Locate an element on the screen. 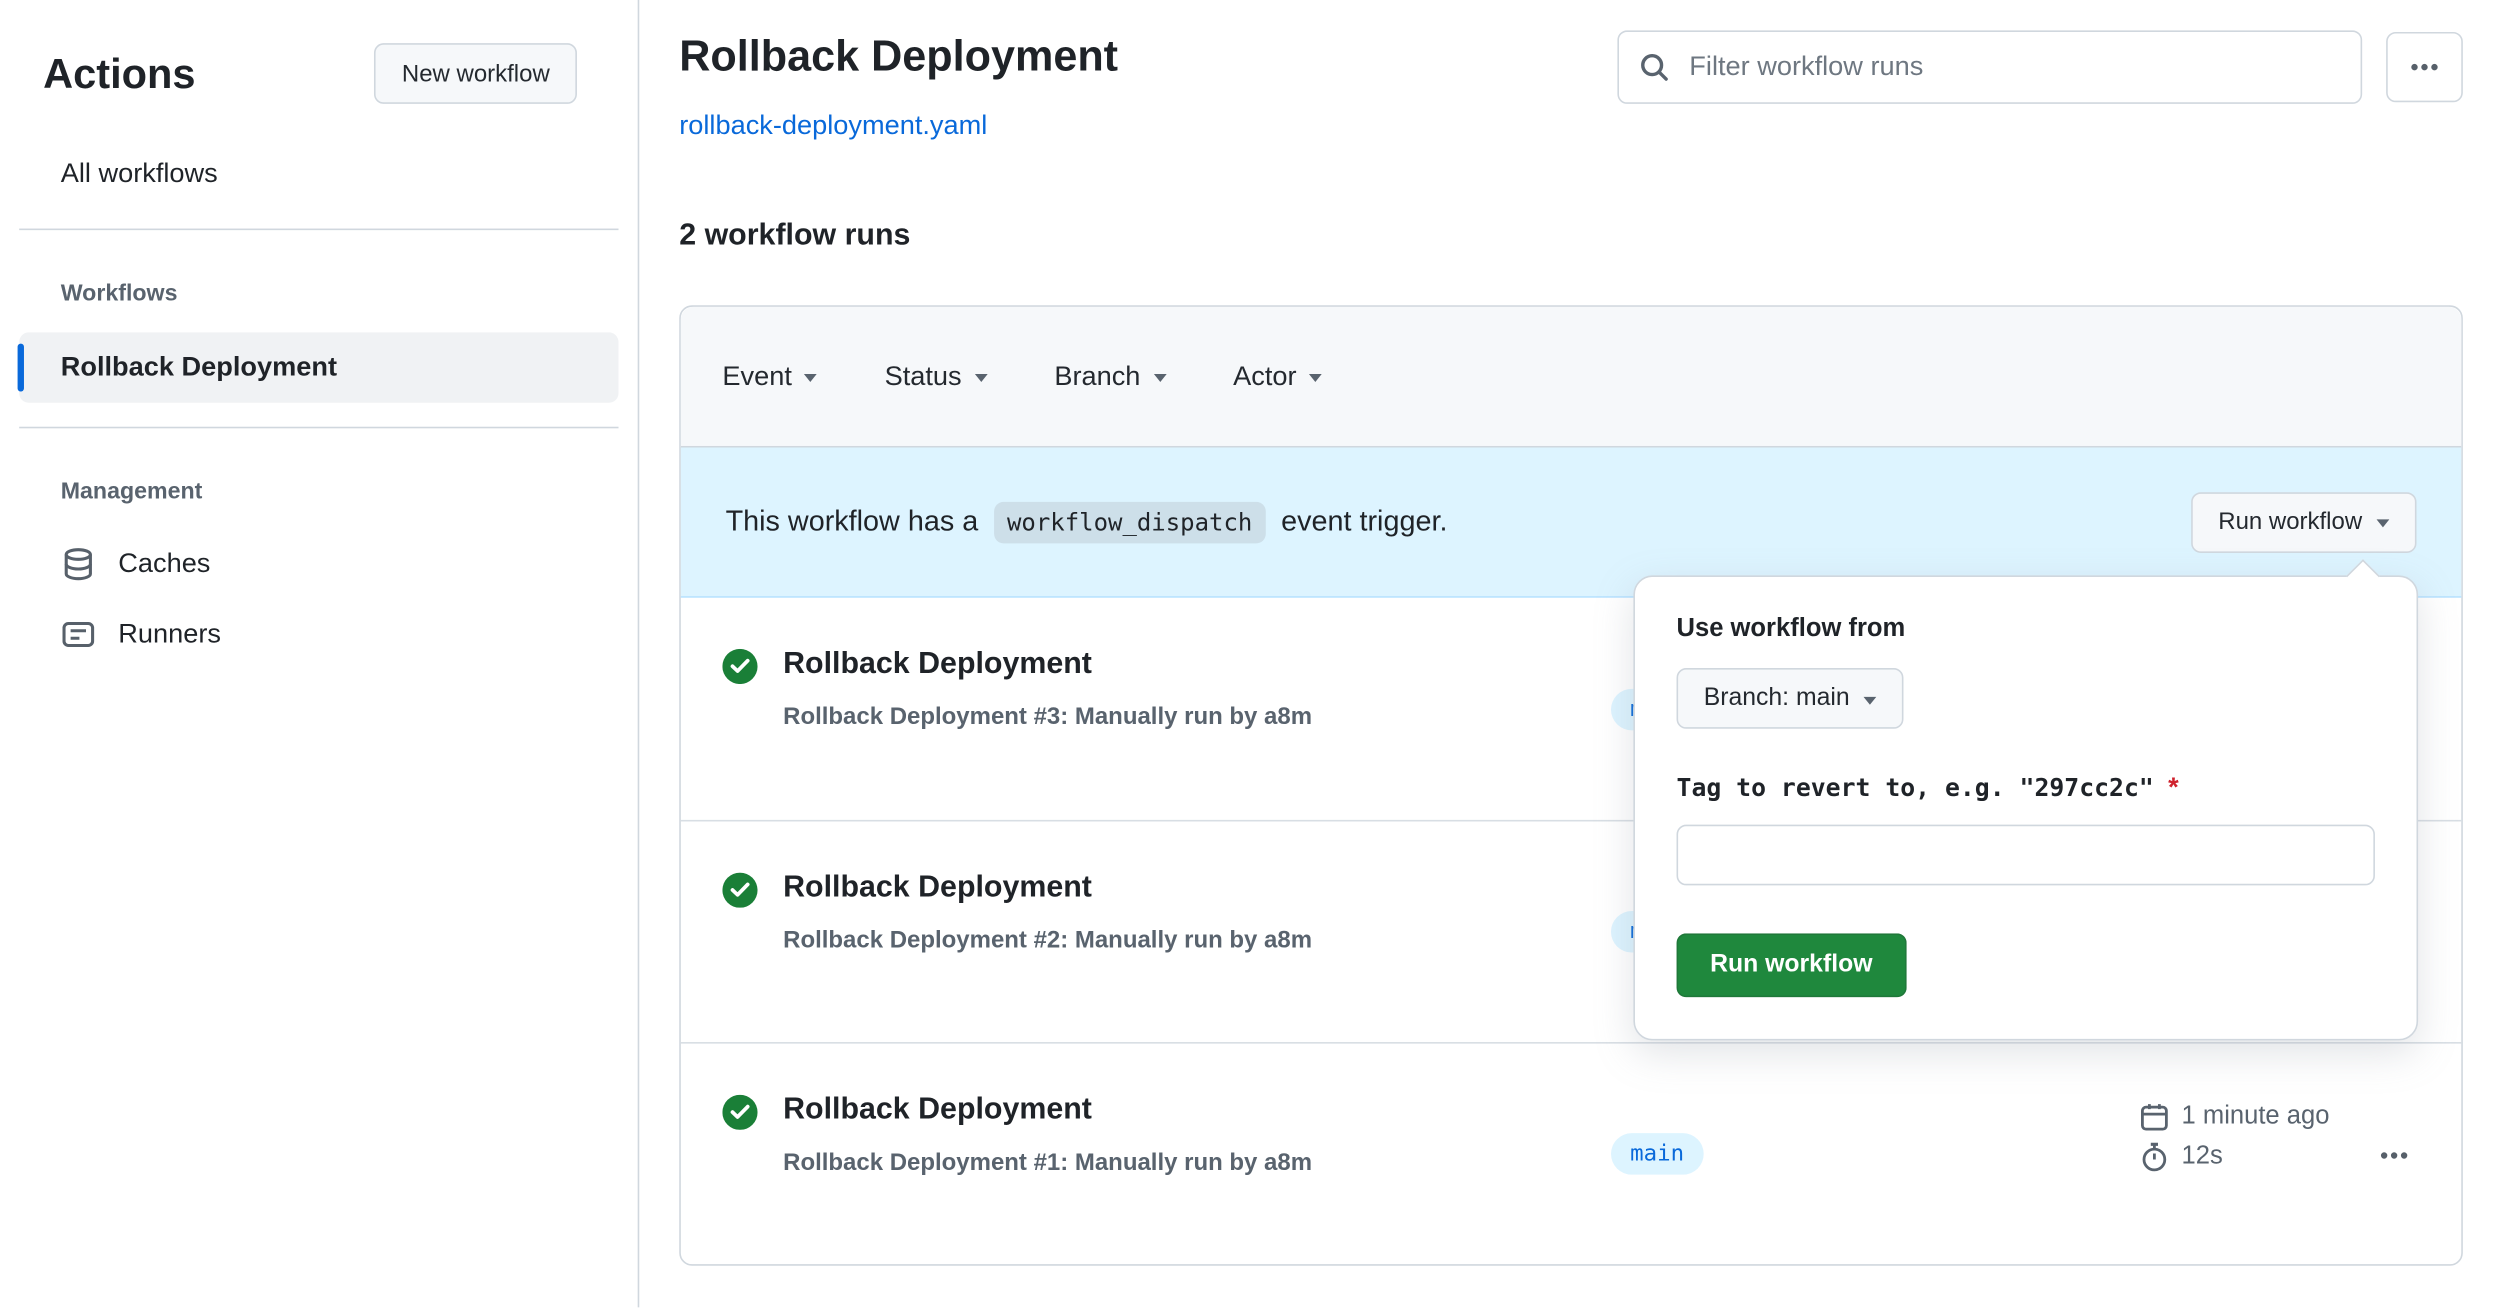  filter-search-box is located at coordinates (1990, 67).